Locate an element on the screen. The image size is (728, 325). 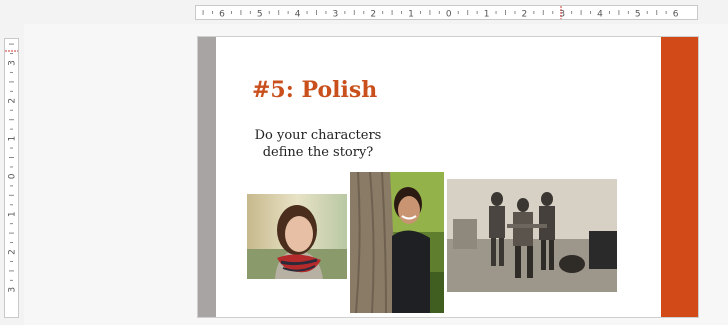
slide-gray-side-bar is located at coordinates (207, 177).